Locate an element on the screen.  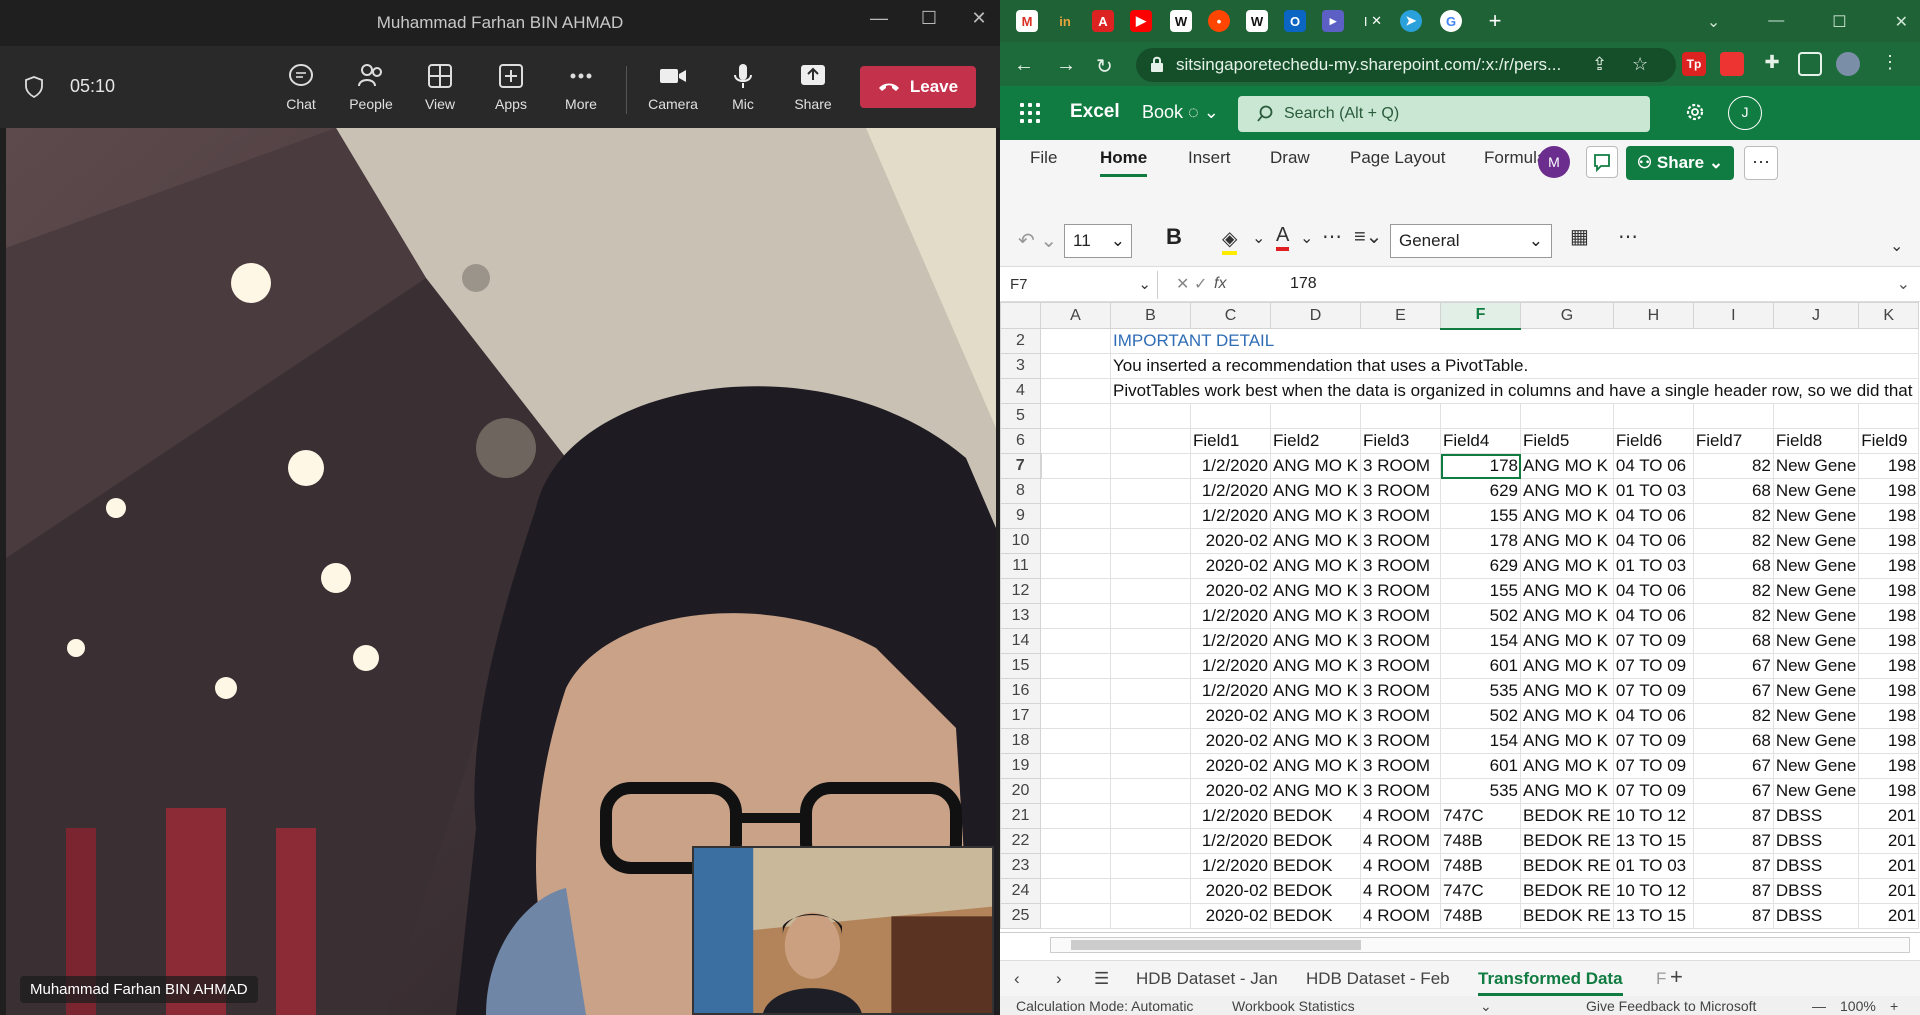
app-launcher-icon is located at coordinates (1030, 113).